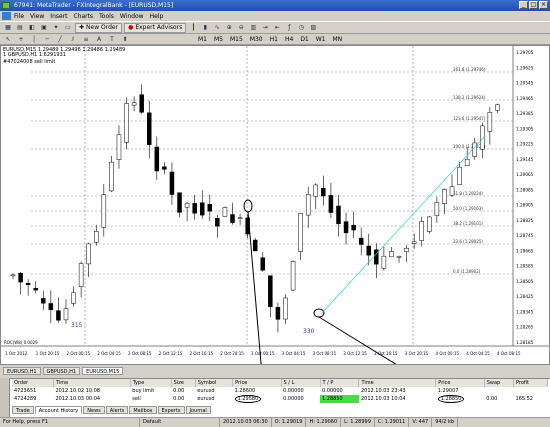 The image size is (550, 427). Describe the element at coordinates (543, 5) in the screenshot. I see `close-button: ×` at that location.